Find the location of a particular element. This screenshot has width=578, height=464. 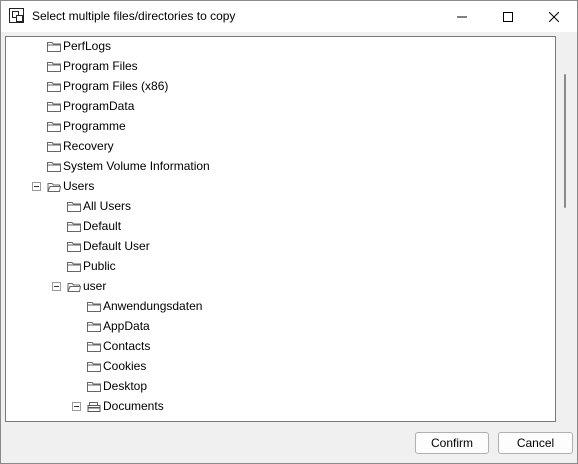

tree-item: Program Files is located at coordinates (280, 67).